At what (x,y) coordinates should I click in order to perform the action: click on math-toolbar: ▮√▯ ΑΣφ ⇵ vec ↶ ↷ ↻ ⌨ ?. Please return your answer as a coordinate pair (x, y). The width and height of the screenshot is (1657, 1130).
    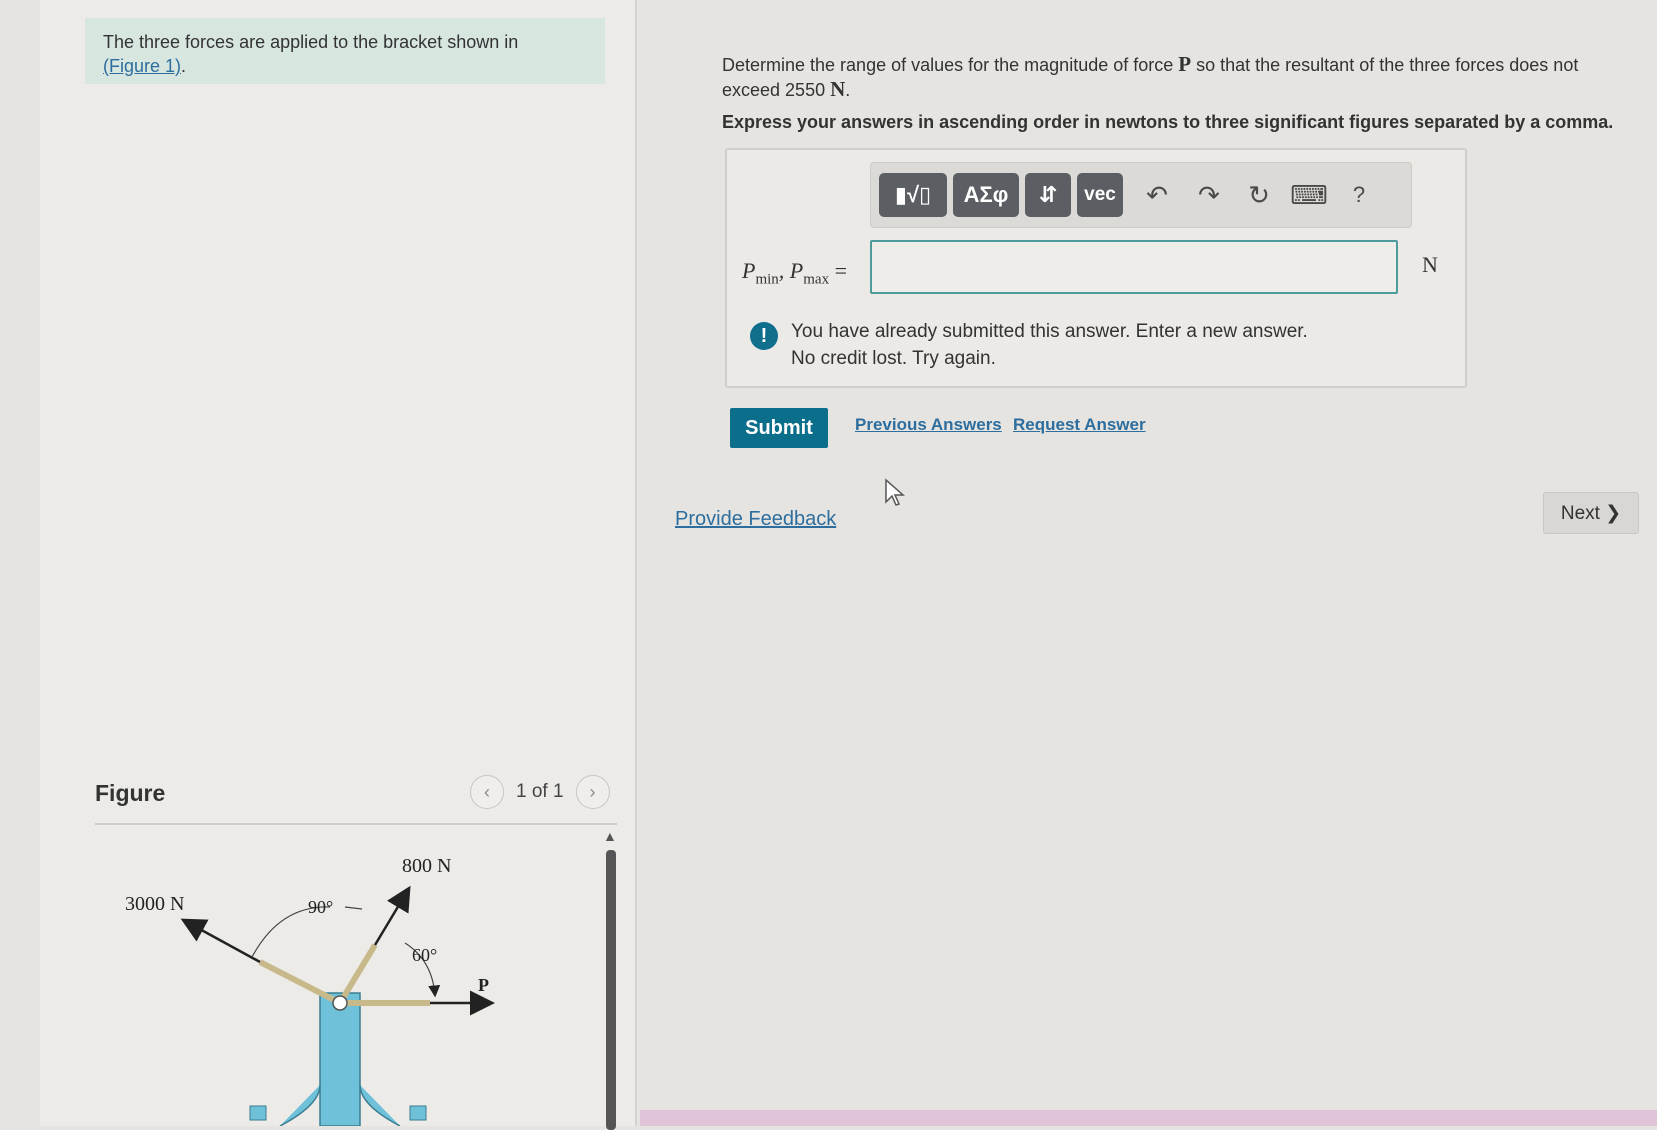
    Looking at the image, I should click on (1141, 195).